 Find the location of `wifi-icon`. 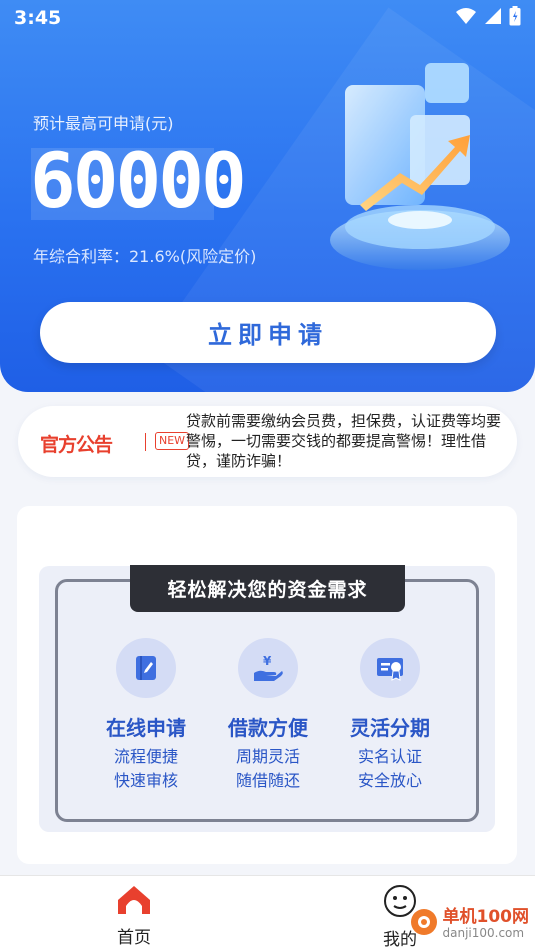

wifi-icon is located at coordinates (466, 16).